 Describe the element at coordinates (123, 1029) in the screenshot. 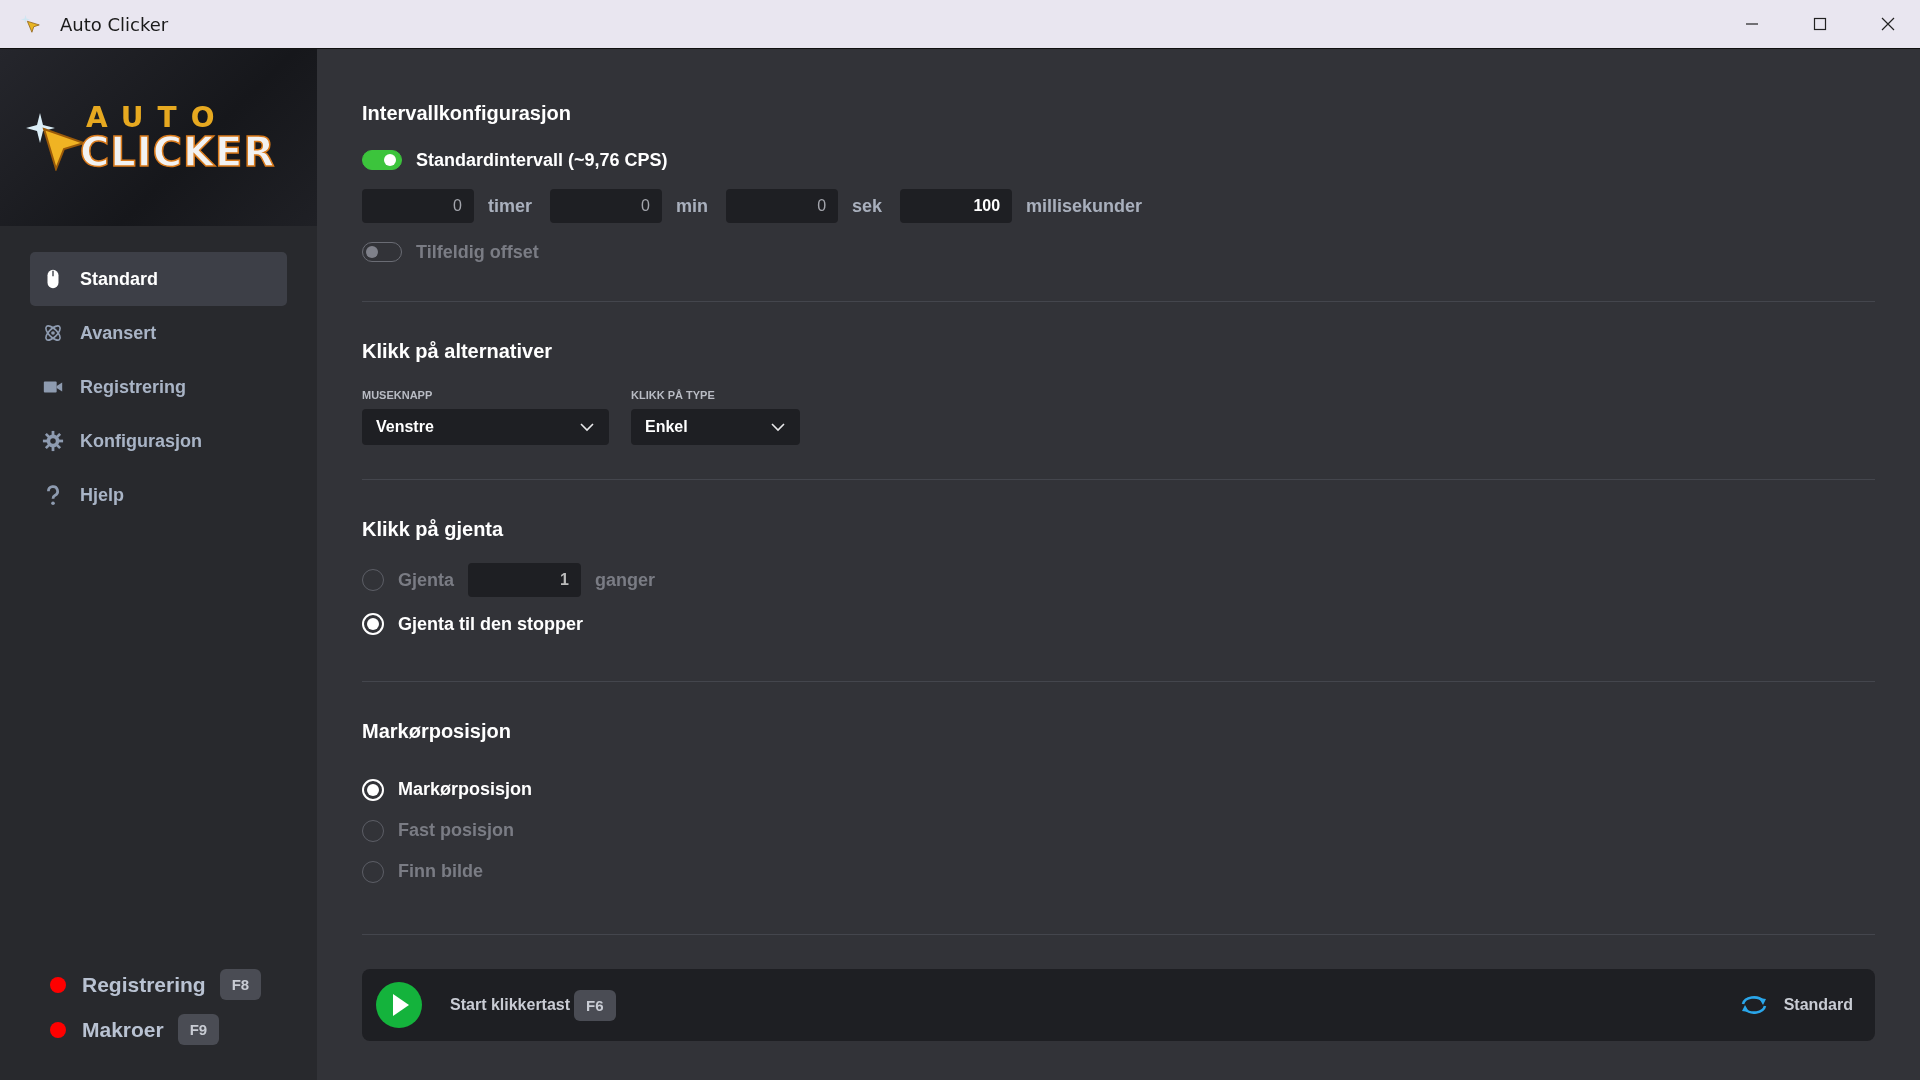

I see `hotkey-label: Makroer` at that location.